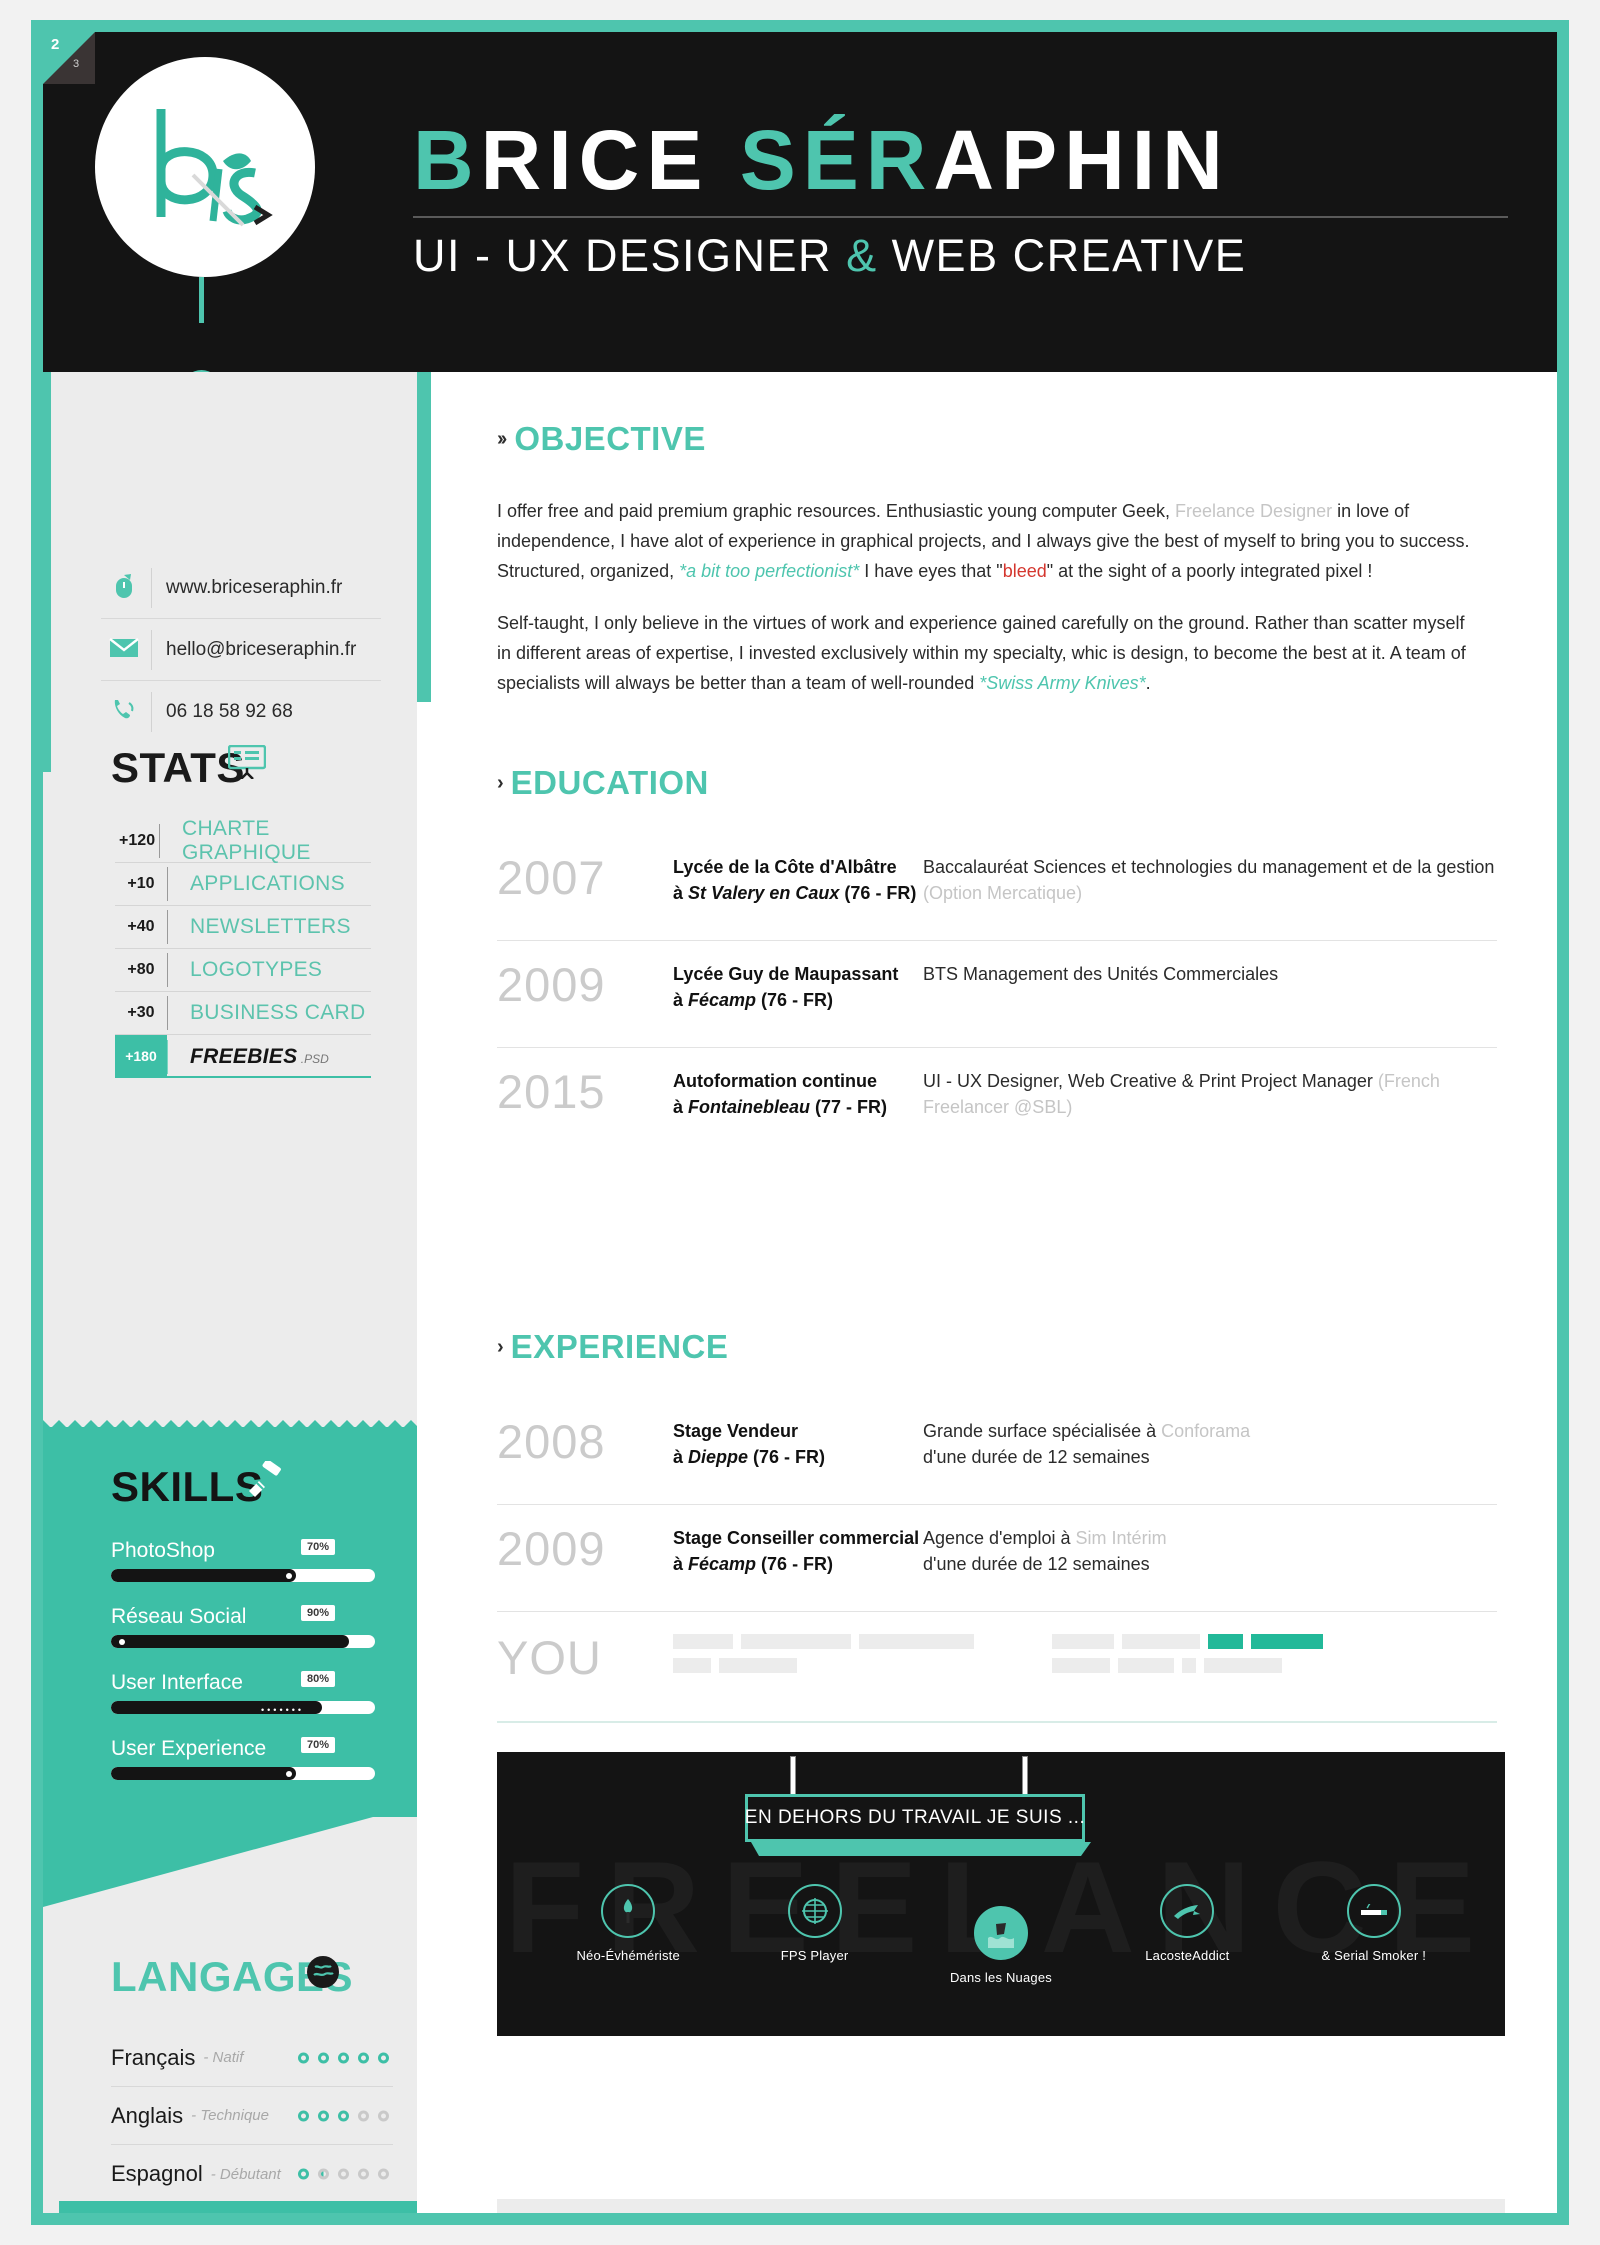 The width and height of the screenshot is (1600, 2245). What do you see at coordinates (814, 1955) in the screenshot?
I see `hobby-label: FPS Player` at bounding box center [814, 1955].